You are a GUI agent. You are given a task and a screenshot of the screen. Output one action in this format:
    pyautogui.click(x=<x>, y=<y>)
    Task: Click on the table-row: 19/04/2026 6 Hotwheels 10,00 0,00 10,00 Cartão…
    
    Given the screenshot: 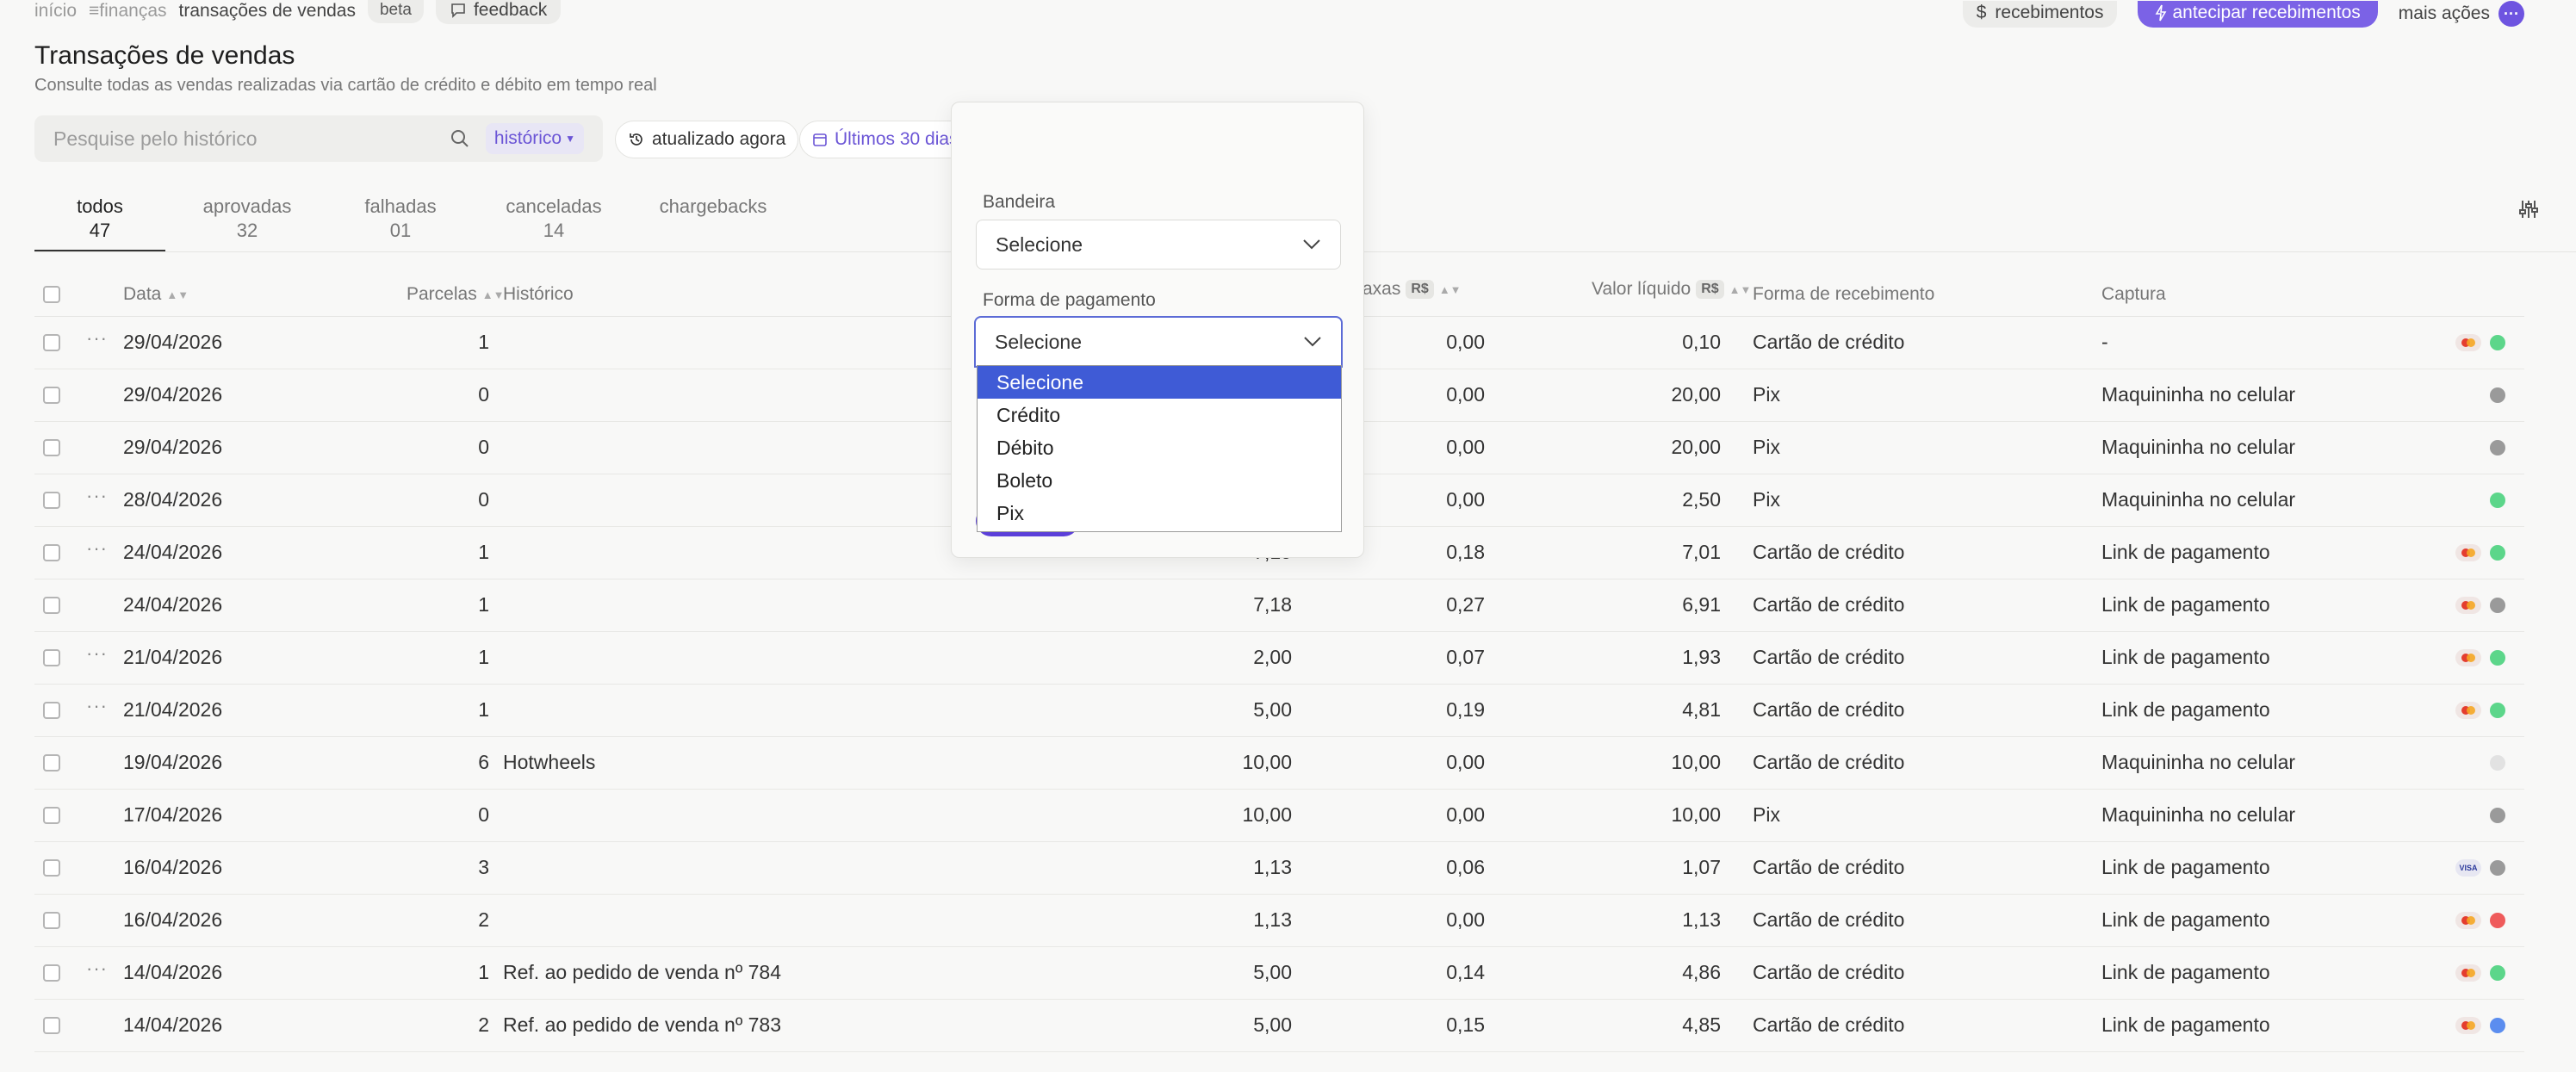 What is the action you would take?
    pyautogui.click(x=1279, y=763)
    